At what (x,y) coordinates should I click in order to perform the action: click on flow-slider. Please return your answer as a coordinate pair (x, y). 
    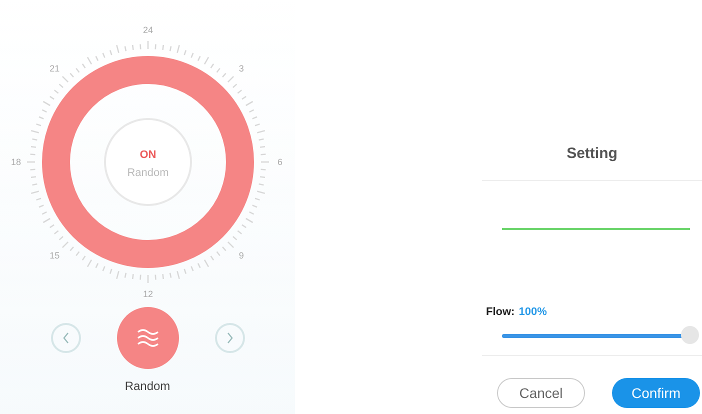
    Looking at the image, I should click on (600, 336).